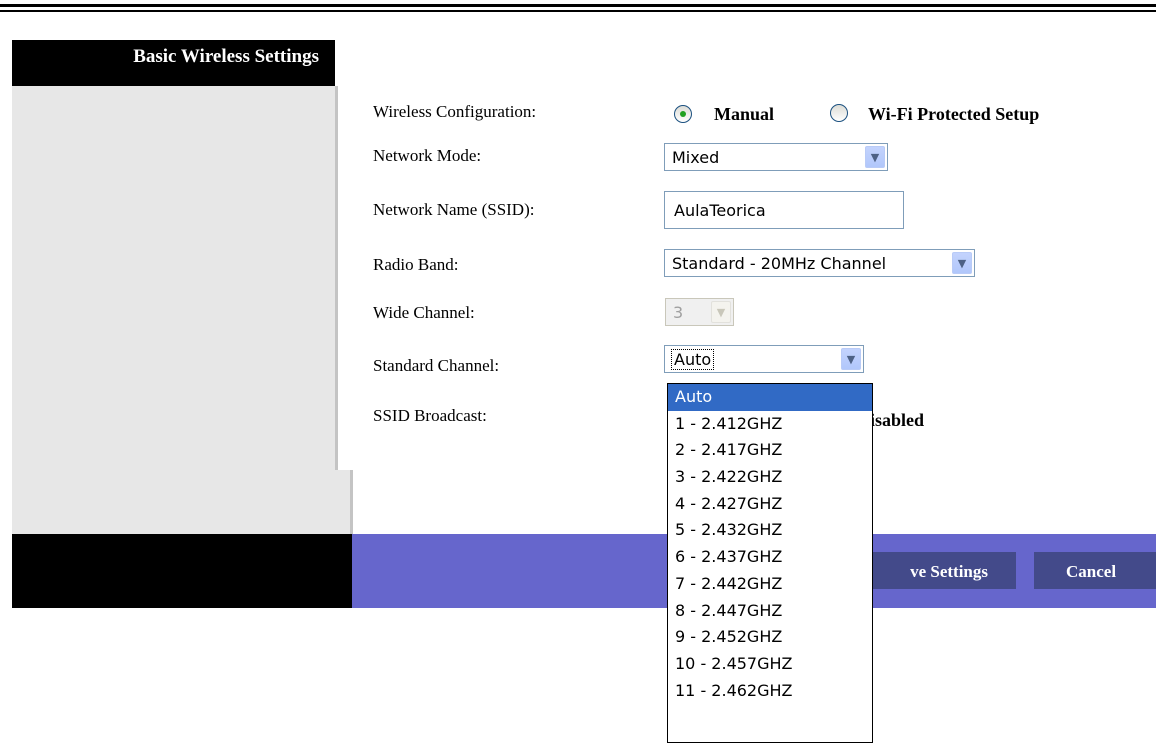  Describe the element at coordinates (770, 637) in the screenshot. I see `dropdown-option: 9 - 2.452GHZ` at that location.